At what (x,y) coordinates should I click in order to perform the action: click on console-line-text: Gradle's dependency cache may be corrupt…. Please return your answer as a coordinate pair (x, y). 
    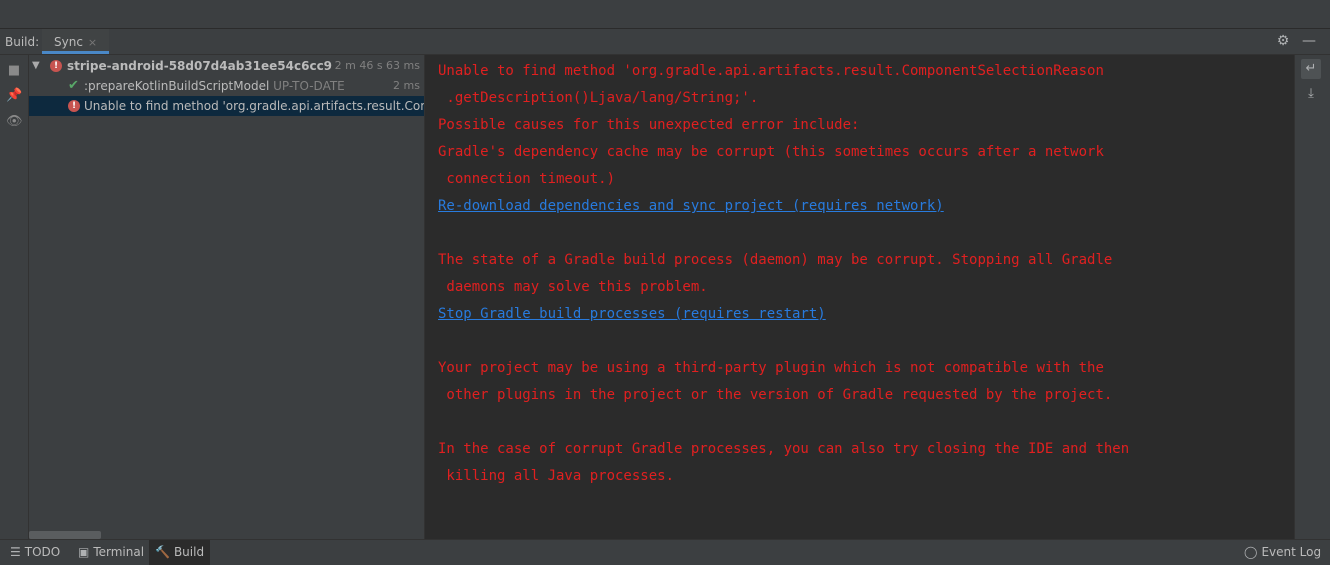
    Looking at the image, I should click on (771, 152).